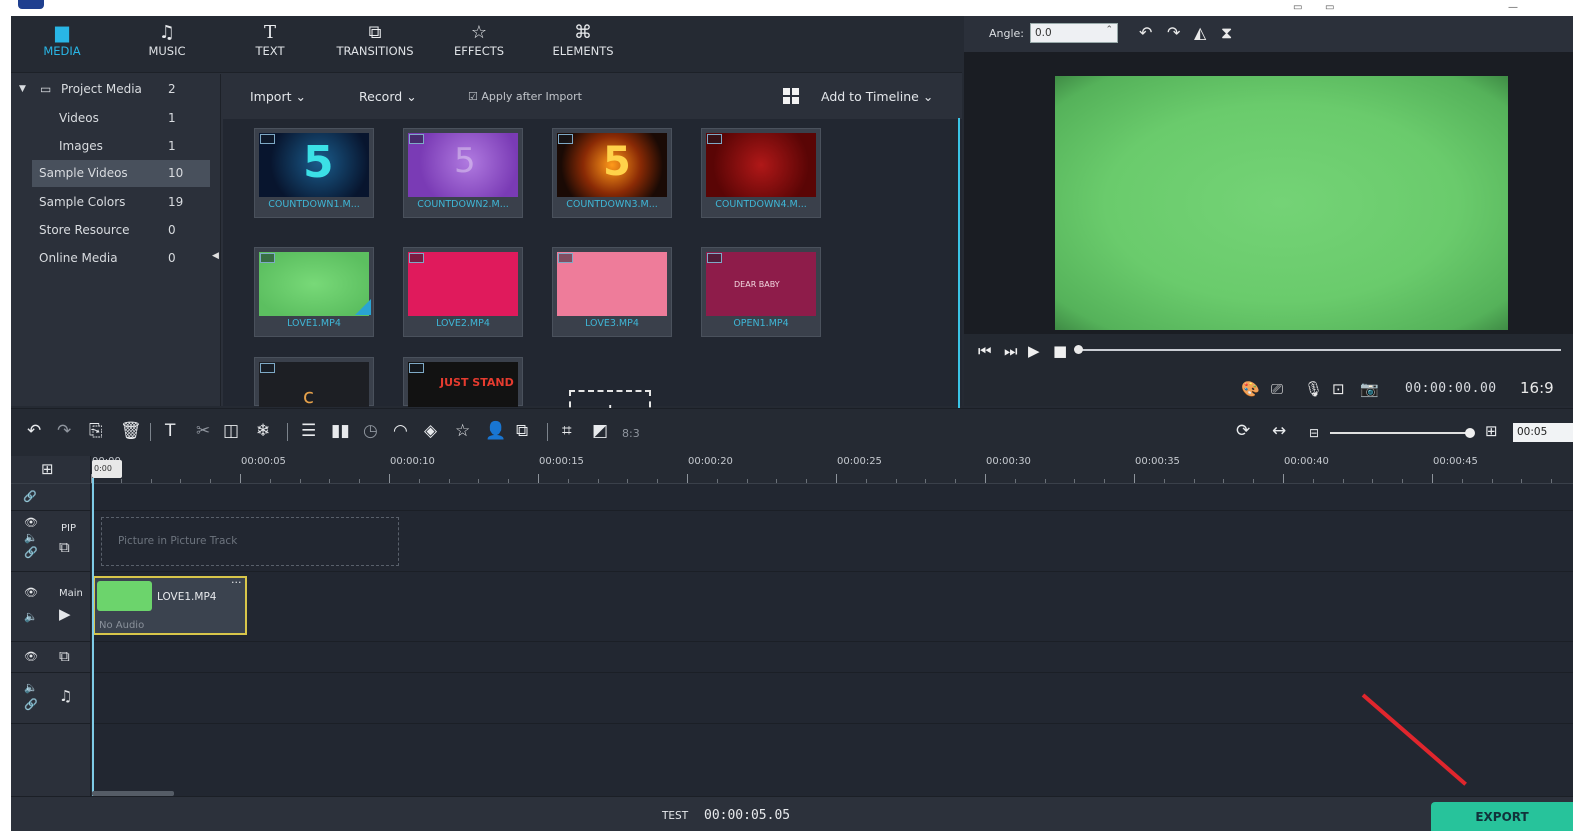 The height and width of the screenshot is (831, 1573). What do you see at coordinates (832, 657) in the screenshot?
I see `effects-track` at bounding box center [832, 657].